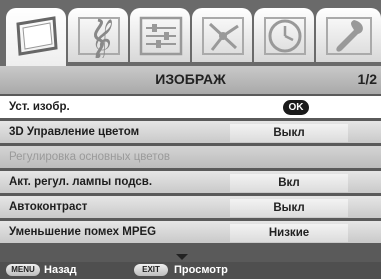 The width and height of the screenshot is (381, 279). I want to click on sound-icon: 𝄞, so click(99, 37).